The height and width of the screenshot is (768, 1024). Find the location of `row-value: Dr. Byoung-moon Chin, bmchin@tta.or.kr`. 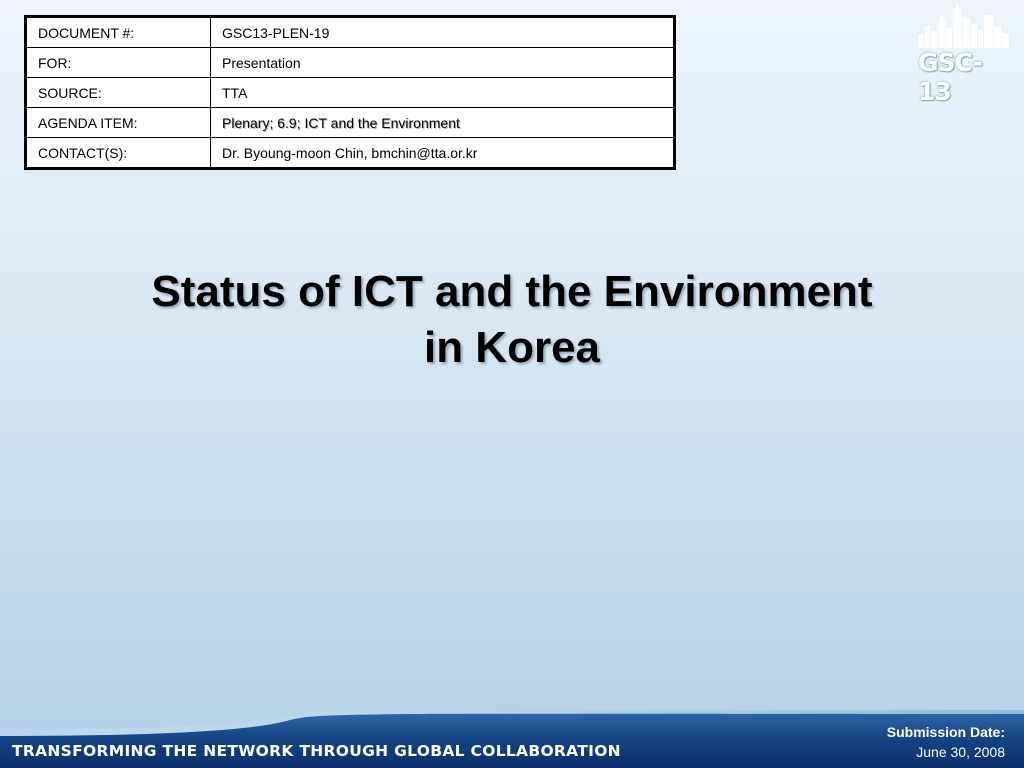

row-value: Dr. Byoung-moon Chin, bmchin@tta.or.kr is located at coordinates (442, 153).